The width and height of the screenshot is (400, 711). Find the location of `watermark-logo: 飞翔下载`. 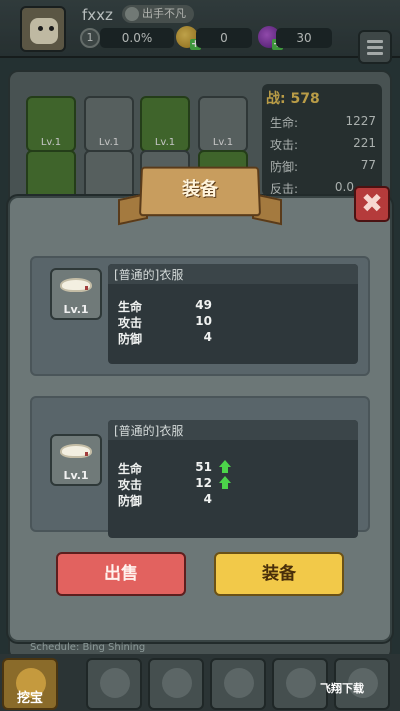

watermark-logo: 飞翔下载 is located at coordinates (342, 688).